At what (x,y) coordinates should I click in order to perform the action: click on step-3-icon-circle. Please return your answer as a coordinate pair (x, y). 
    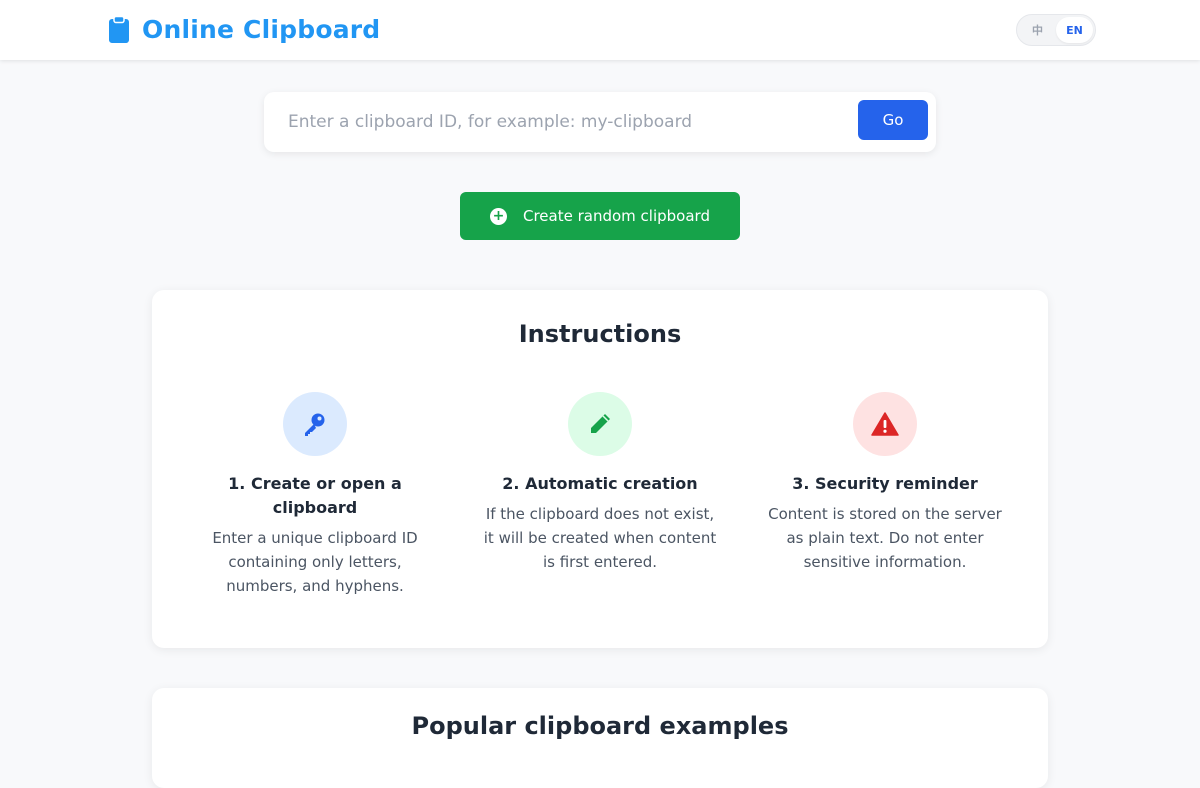
    Looking at the image, I should click on (885, 424).